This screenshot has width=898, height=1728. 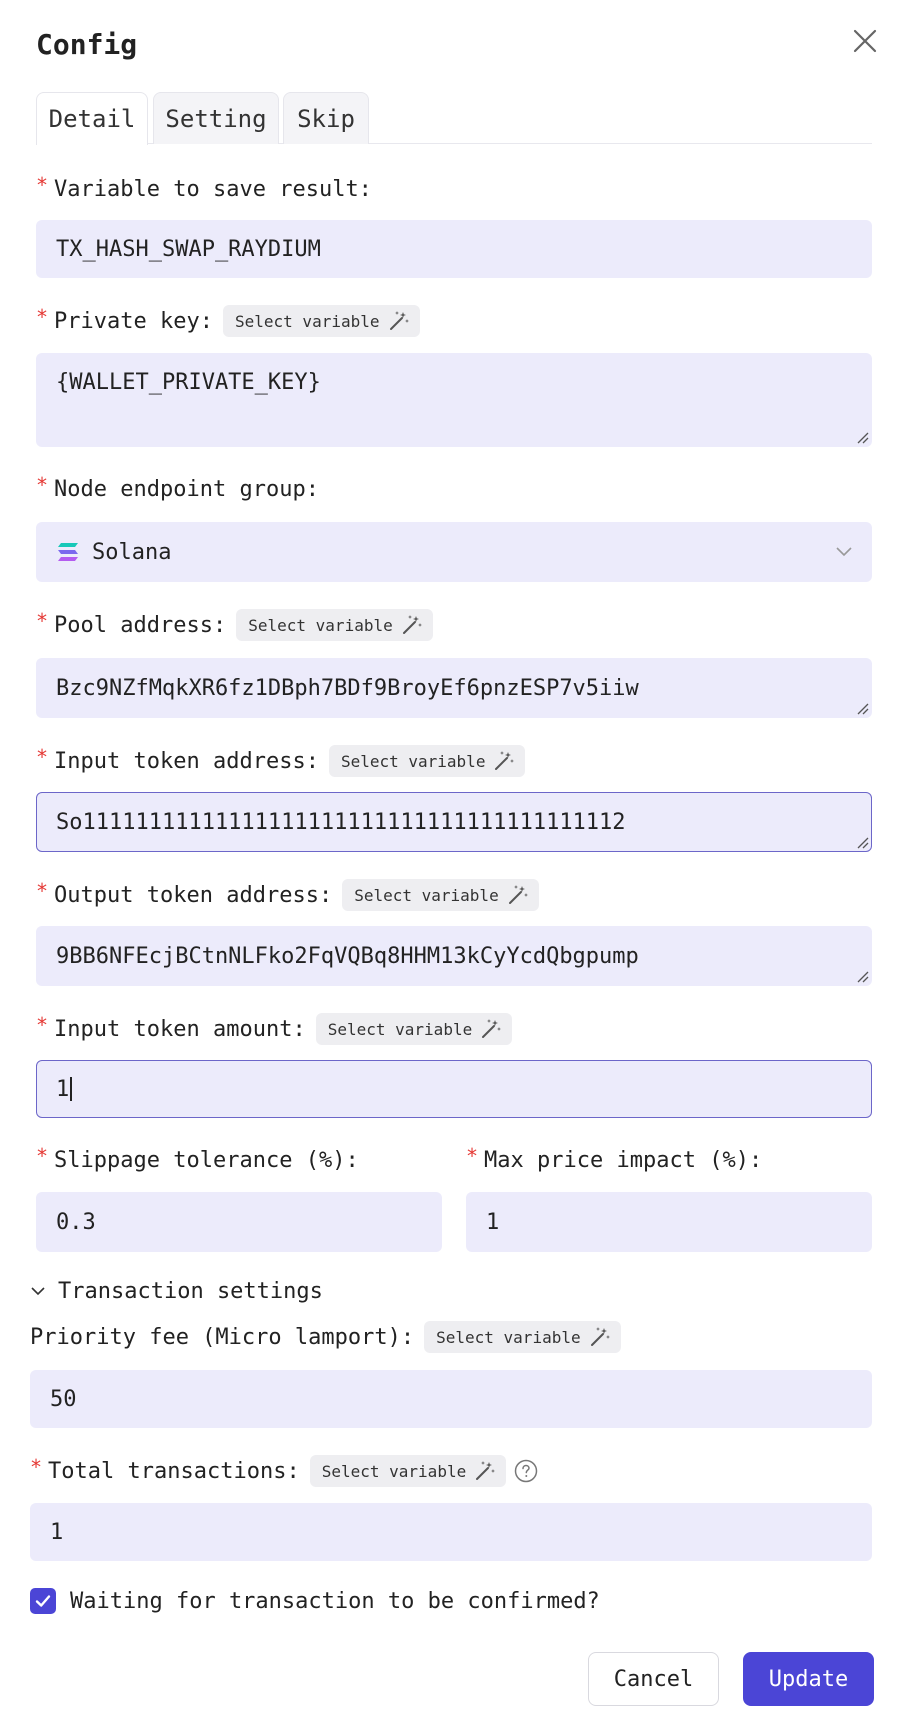 What do you see at coordinates (216, 118) in the screenshot?
I see `tab-setting: Setting` at bounding box center [216, 118].